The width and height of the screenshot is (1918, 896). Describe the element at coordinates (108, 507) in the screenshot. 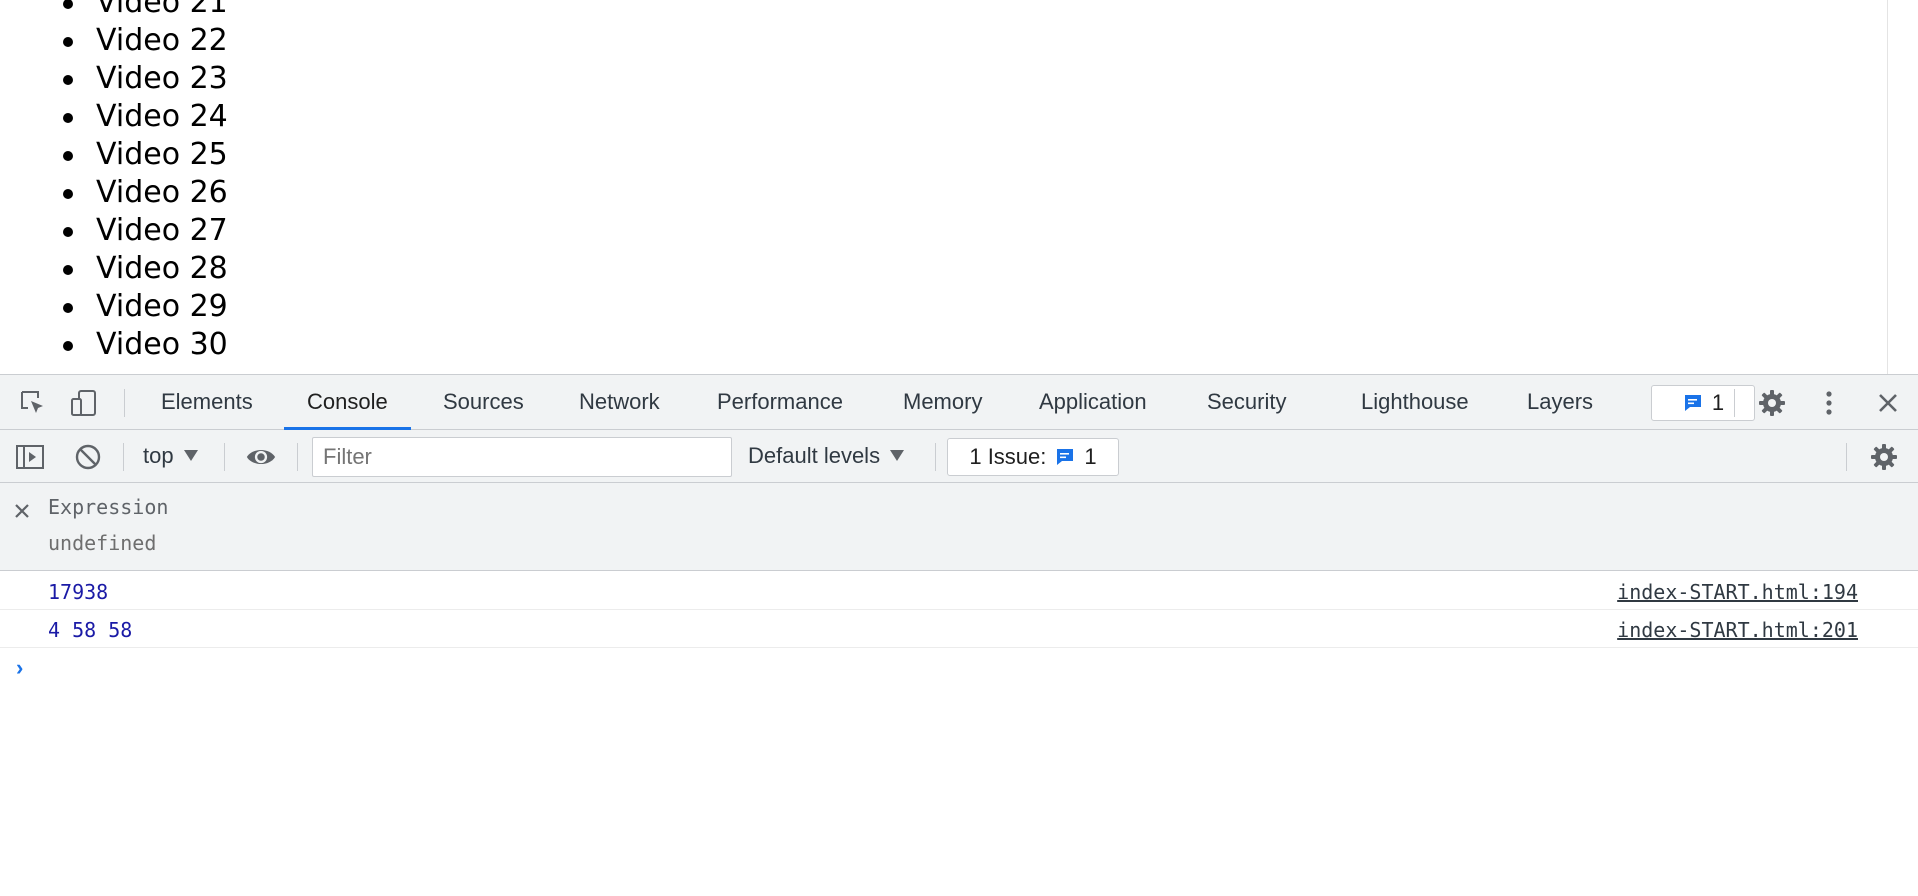

I see `live-expression-input: Expression` at that location.